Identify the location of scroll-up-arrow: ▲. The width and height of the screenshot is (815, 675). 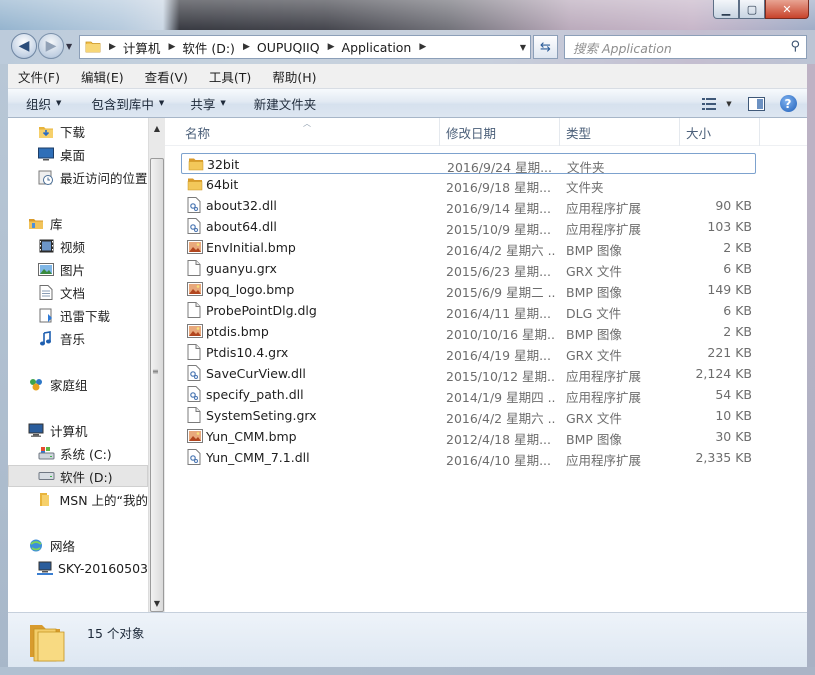
(157, 128).